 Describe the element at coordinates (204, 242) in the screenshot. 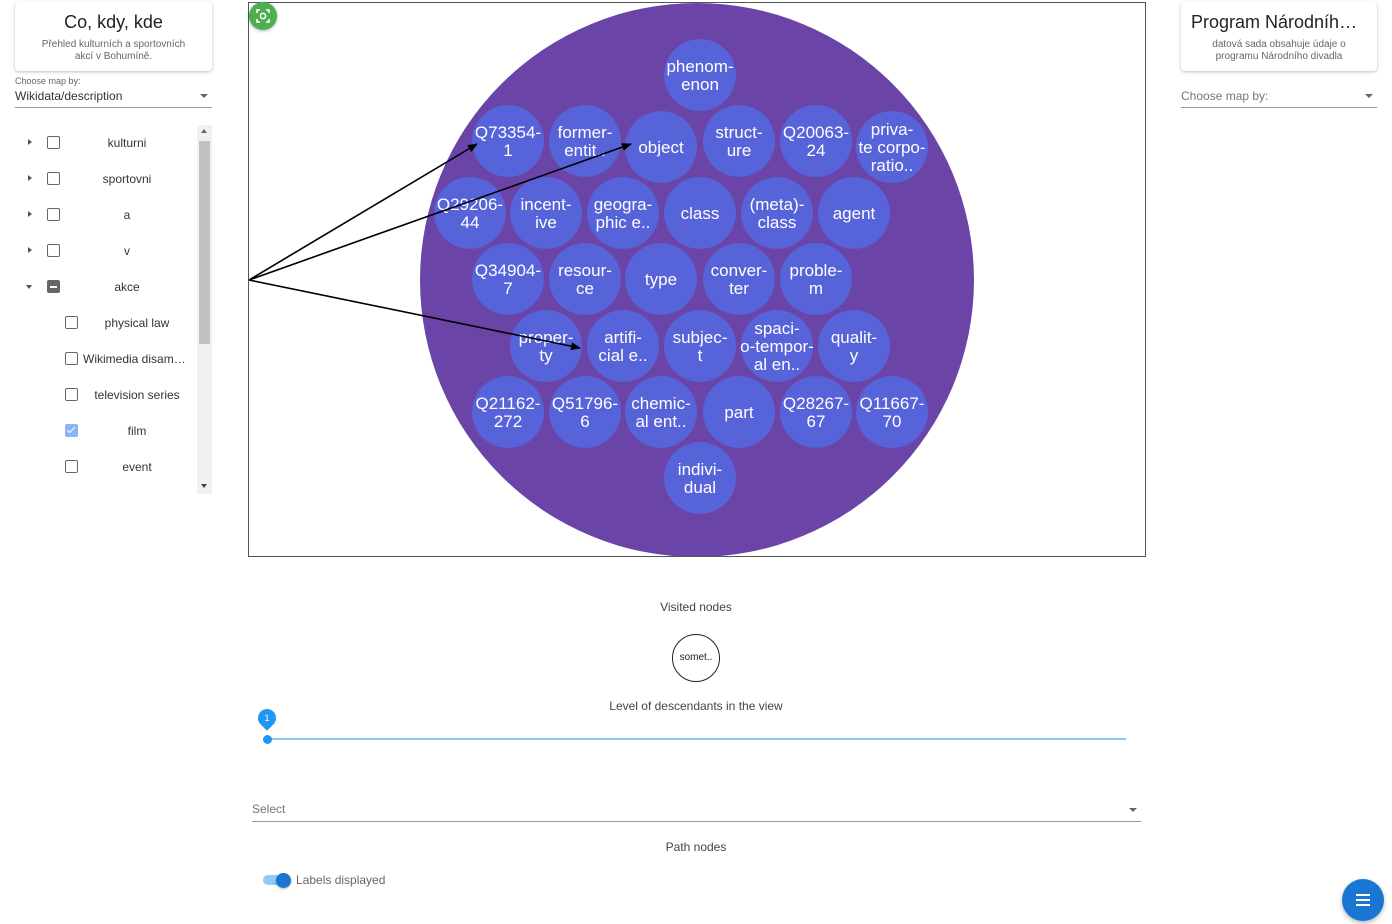

I see `scrollbar-thumb` at that location.